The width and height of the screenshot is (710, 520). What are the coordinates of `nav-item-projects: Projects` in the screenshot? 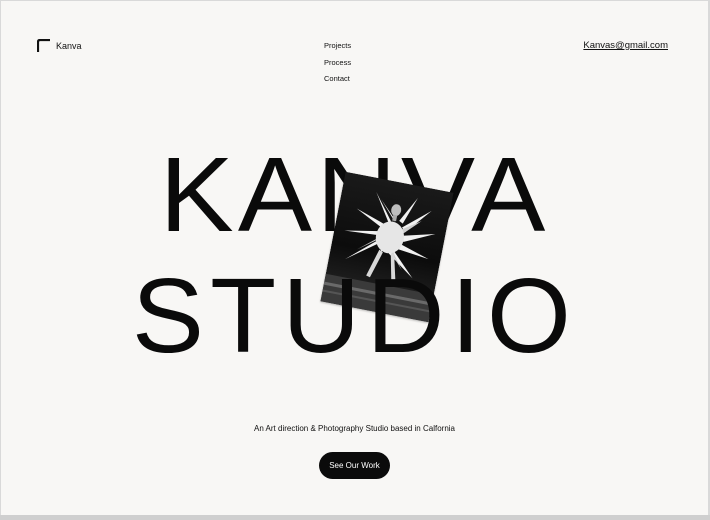 It's located at (337, 46).